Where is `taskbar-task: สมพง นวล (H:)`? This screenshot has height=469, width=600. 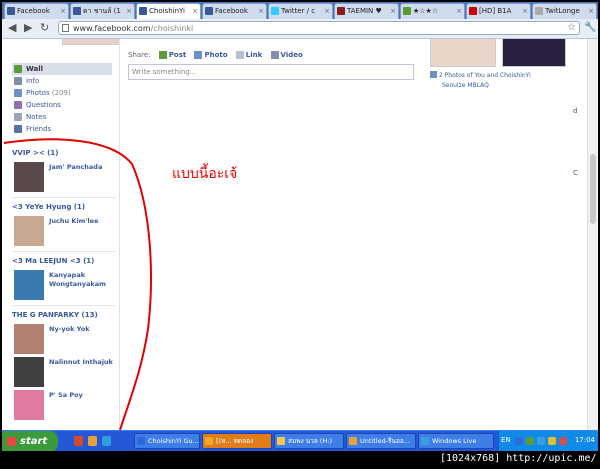 taskbar-task: สมพง นวล (H:) is located at coordinates (309, 441).